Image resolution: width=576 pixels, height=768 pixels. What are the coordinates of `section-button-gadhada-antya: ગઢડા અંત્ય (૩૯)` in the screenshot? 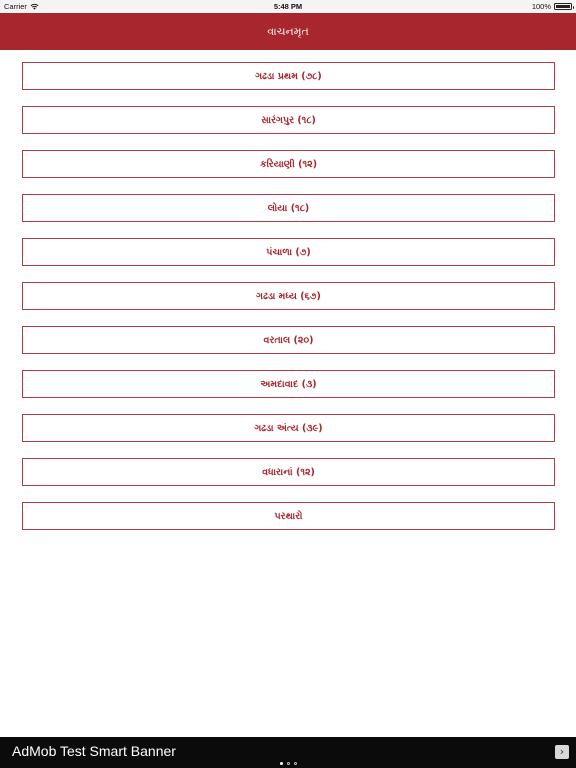 It's located at (288, 428).